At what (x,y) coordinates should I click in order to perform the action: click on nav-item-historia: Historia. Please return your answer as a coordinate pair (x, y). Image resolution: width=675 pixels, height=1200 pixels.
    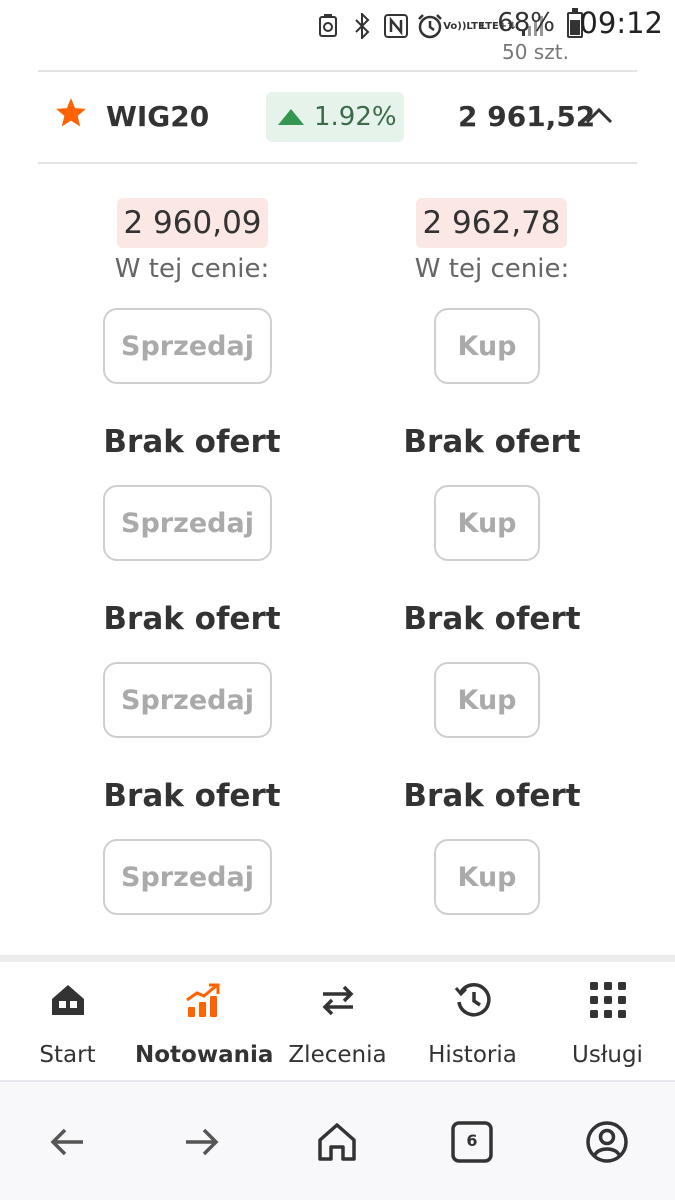
    Looking at the image, I should click on (472, 1021).